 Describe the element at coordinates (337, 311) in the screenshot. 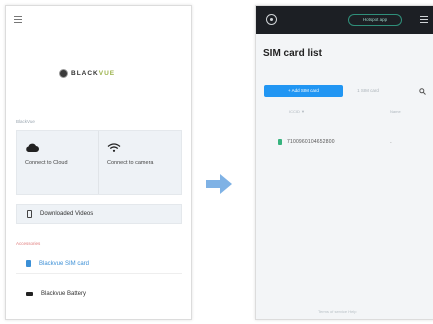

I see `footer-links: Terms of service Help` at that location.